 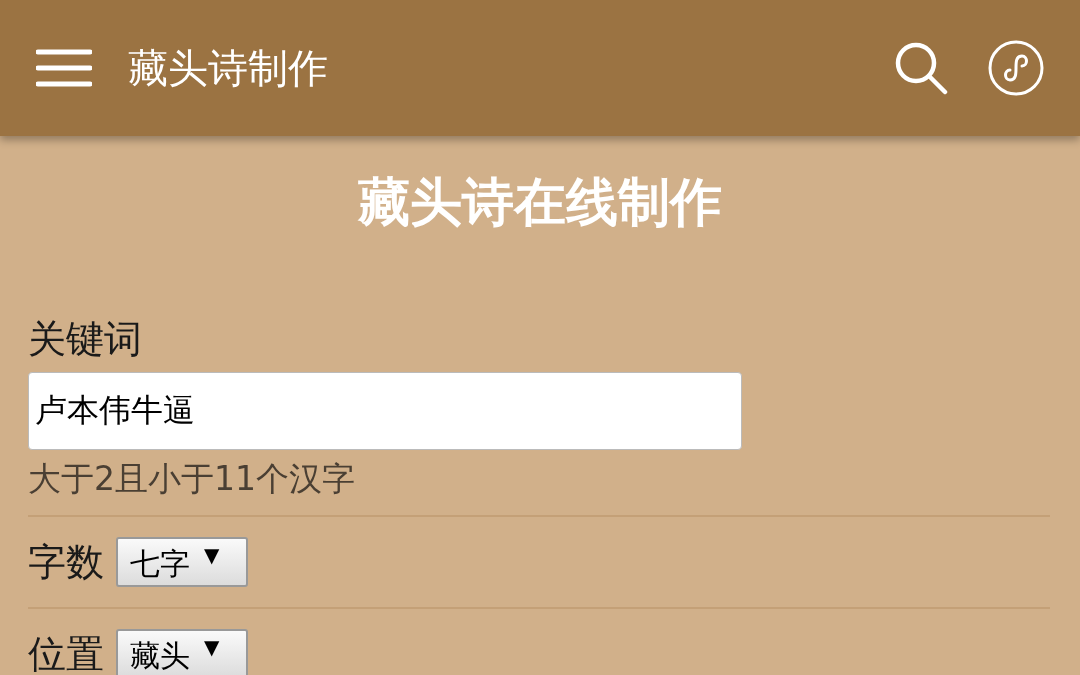 What do you see at coordinates (182, 562) in the screenshot?
I see `dropdown: 七字 ▼` at bounding box center [182, 562].